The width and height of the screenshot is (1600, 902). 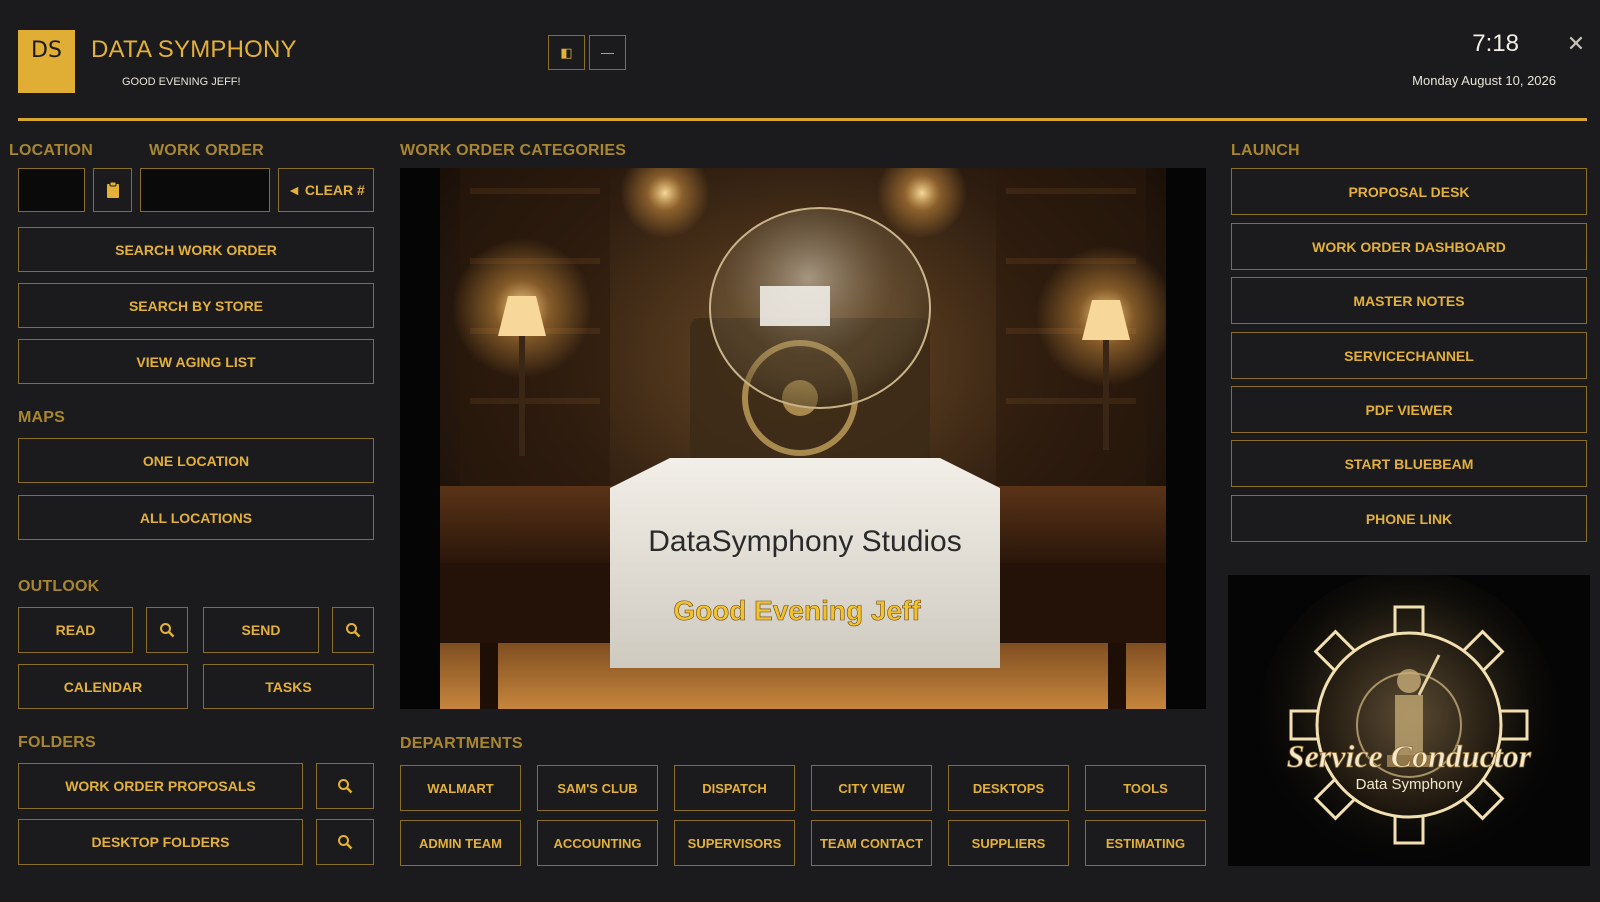 What do you see at coordinates (1409, 784) in the screenshot?
I see `service-conductor-subtitle: Data Symphony` at bounding box center [1409, 784].